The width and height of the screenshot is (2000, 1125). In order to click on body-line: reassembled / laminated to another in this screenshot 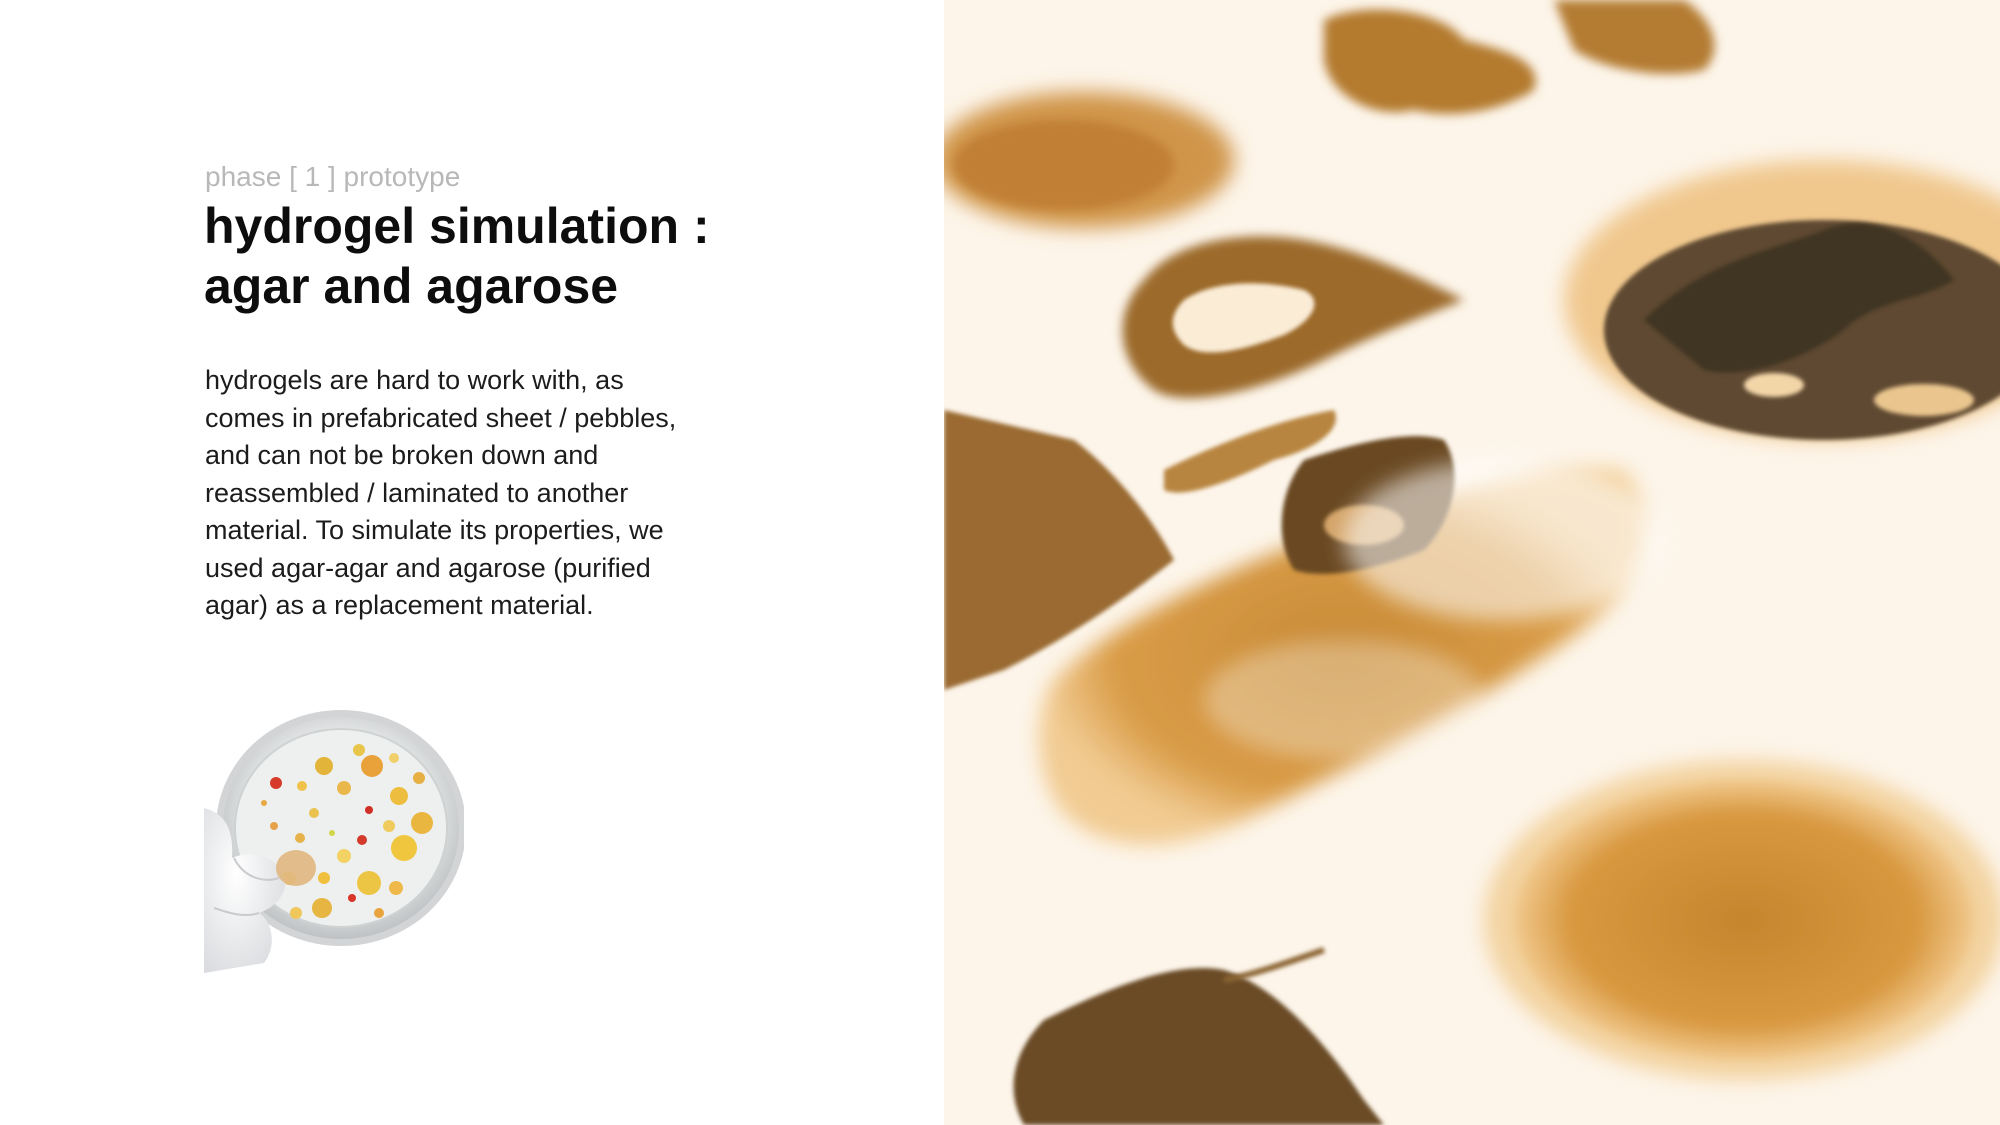, I will do `click(417, 492)`.